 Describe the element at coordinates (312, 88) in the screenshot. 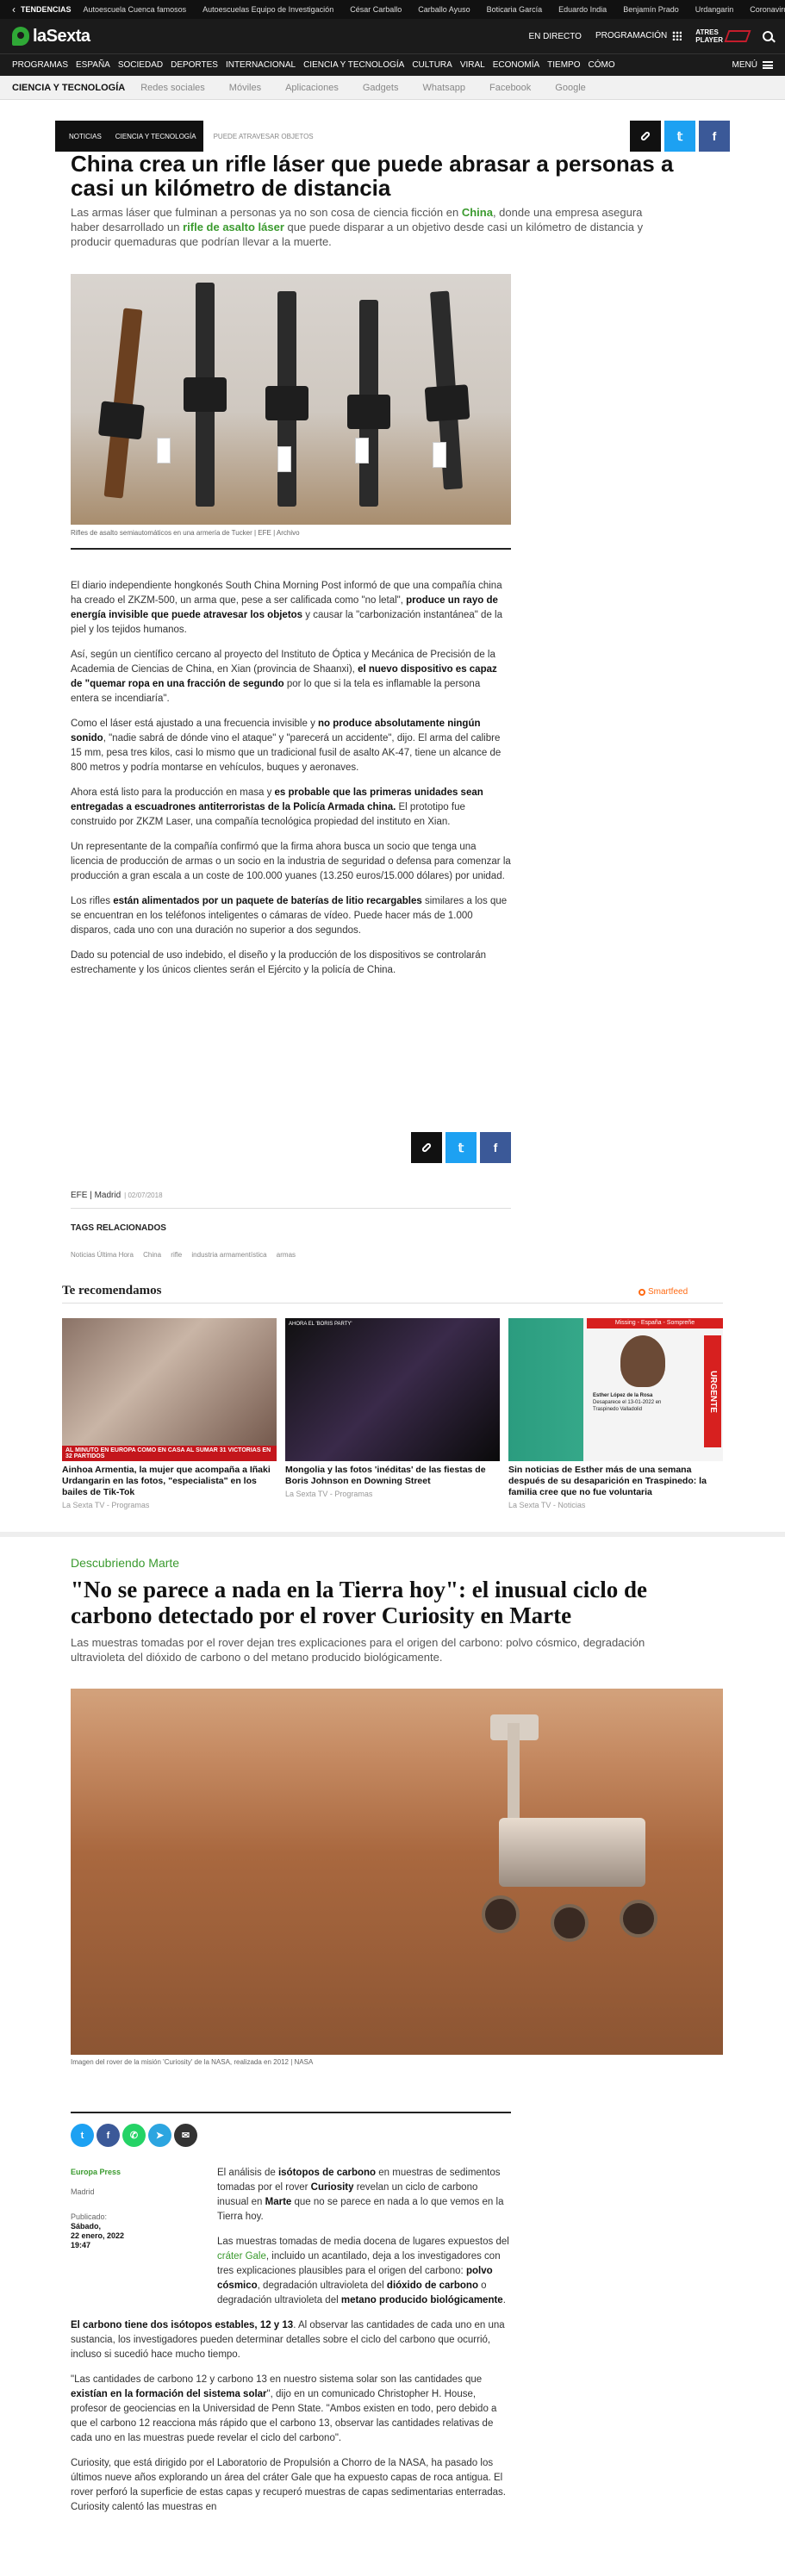

I see `section-item: Aplicaciones` at that location.